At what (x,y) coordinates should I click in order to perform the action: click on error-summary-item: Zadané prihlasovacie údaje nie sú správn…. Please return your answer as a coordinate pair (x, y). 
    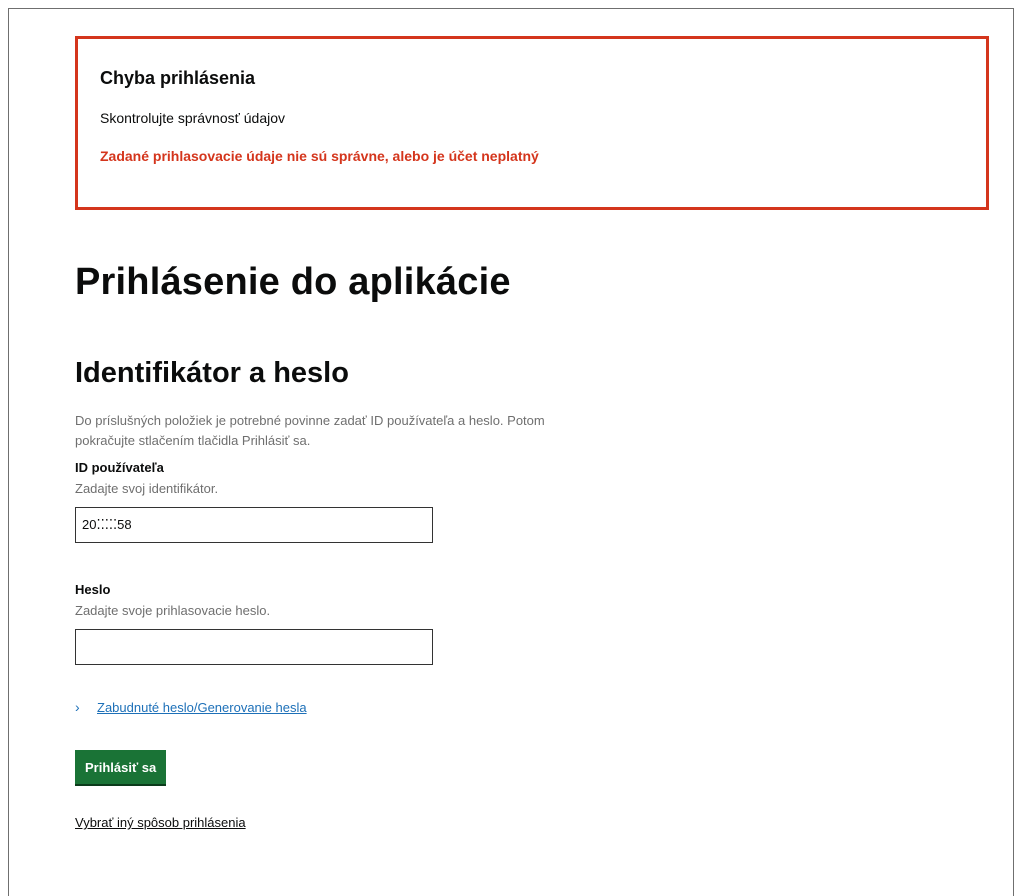
    Looking at the image, I should click on (532, 156).